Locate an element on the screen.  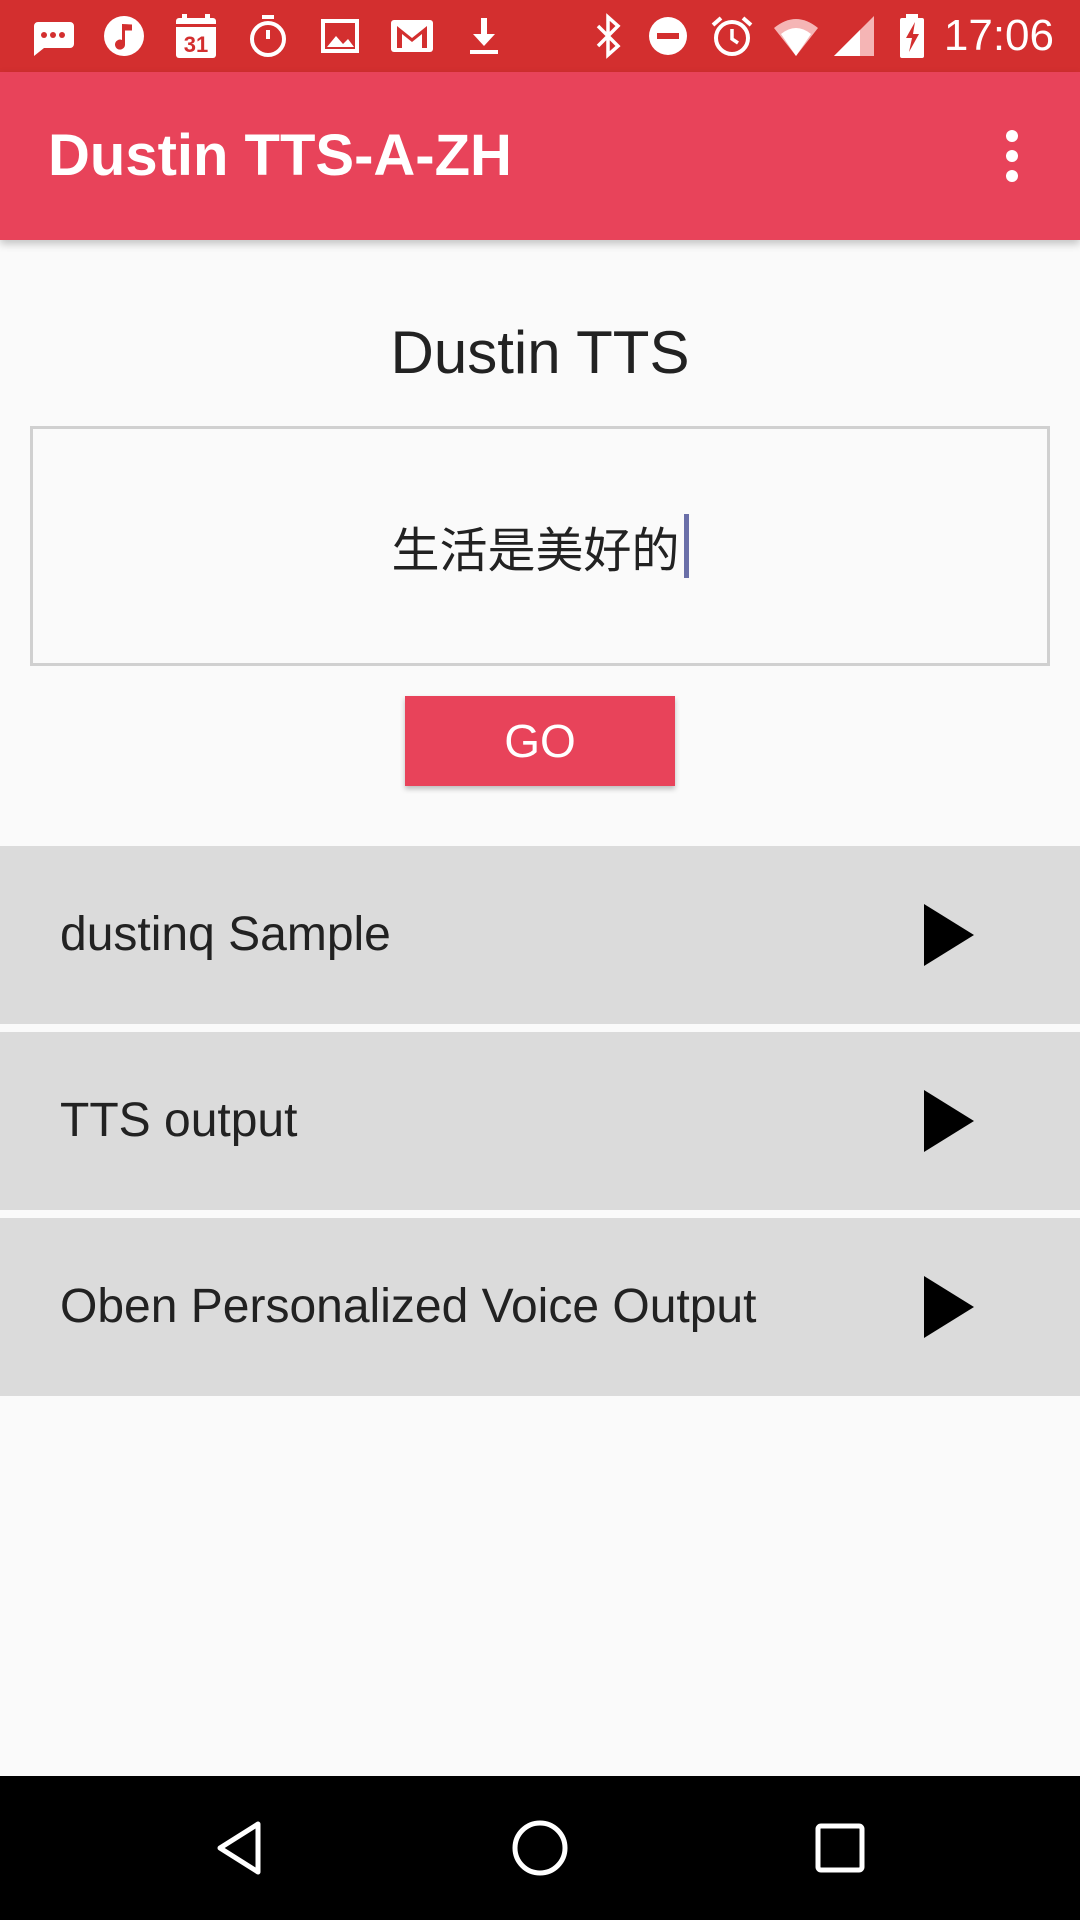
list-item-label: TTS output is located at coordinates (179, 1120).